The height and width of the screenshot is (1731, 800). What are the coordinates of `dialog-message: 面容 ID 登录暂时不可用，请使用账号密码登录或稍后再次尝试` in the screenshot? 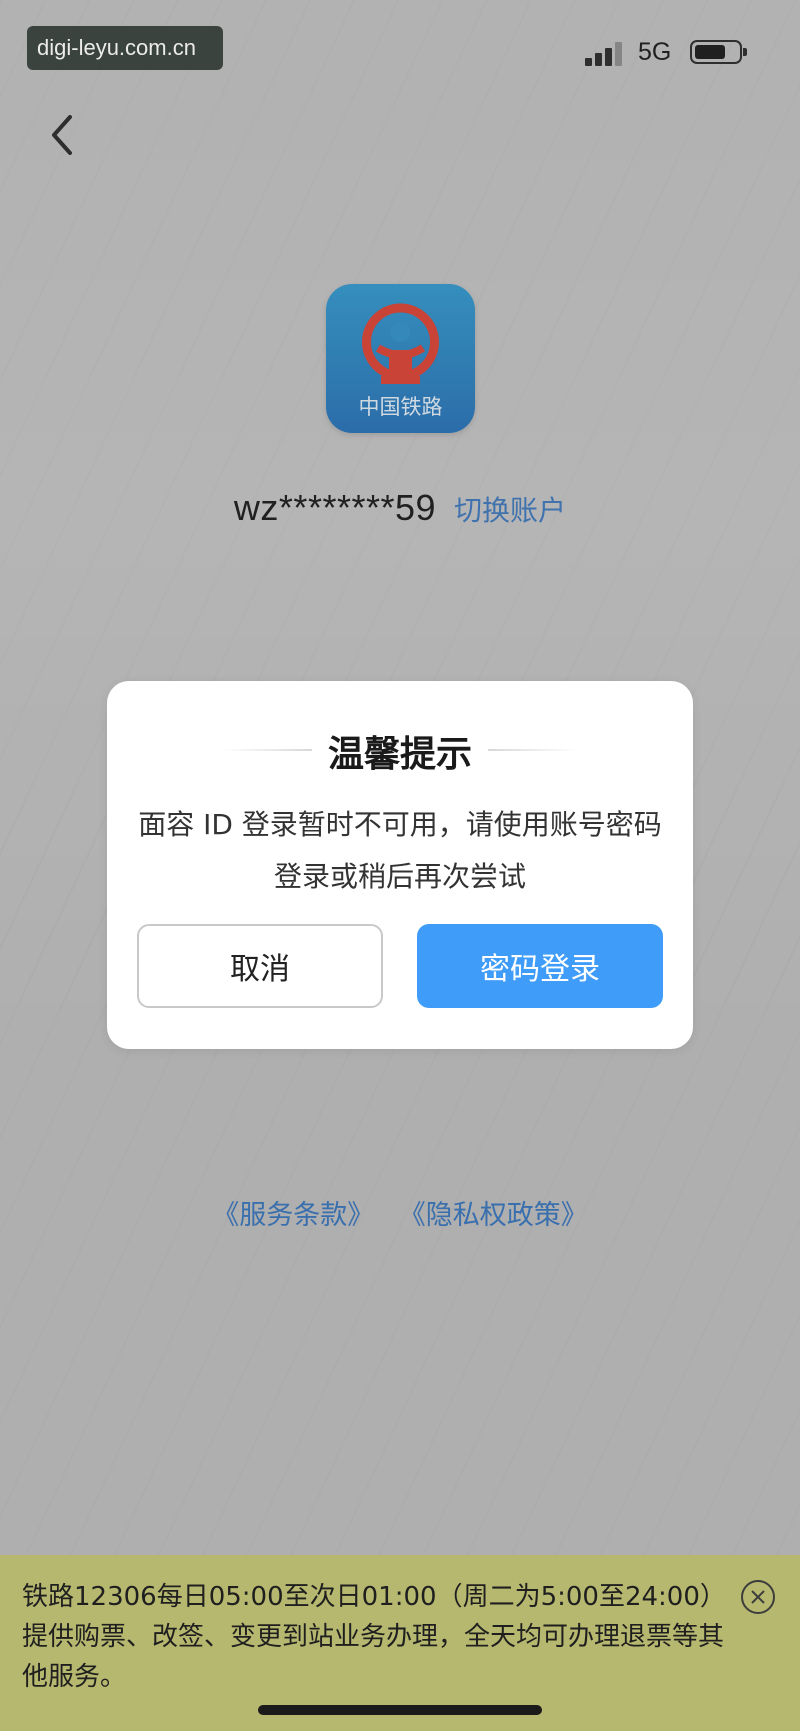 It's located at (400, 850).